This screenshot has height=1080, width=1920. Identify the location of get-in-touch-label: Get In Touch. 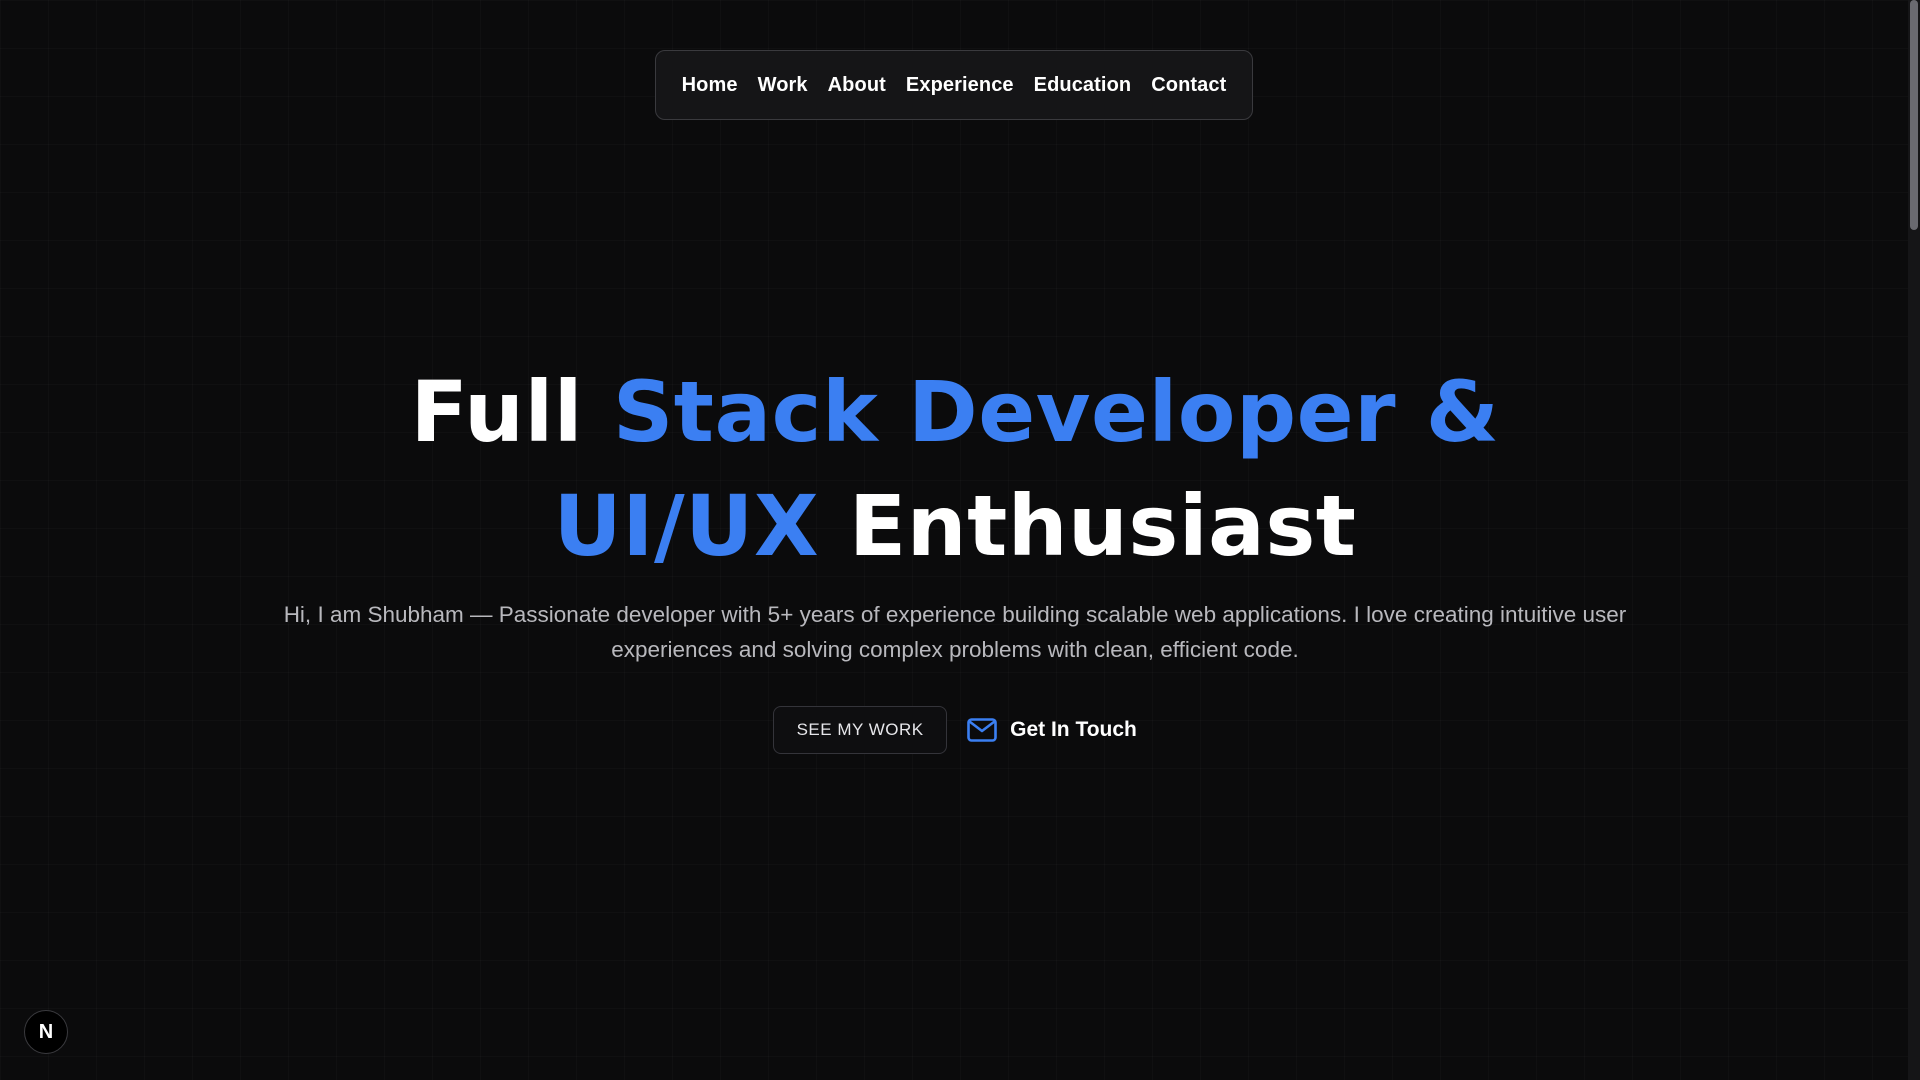
(1073, 729).